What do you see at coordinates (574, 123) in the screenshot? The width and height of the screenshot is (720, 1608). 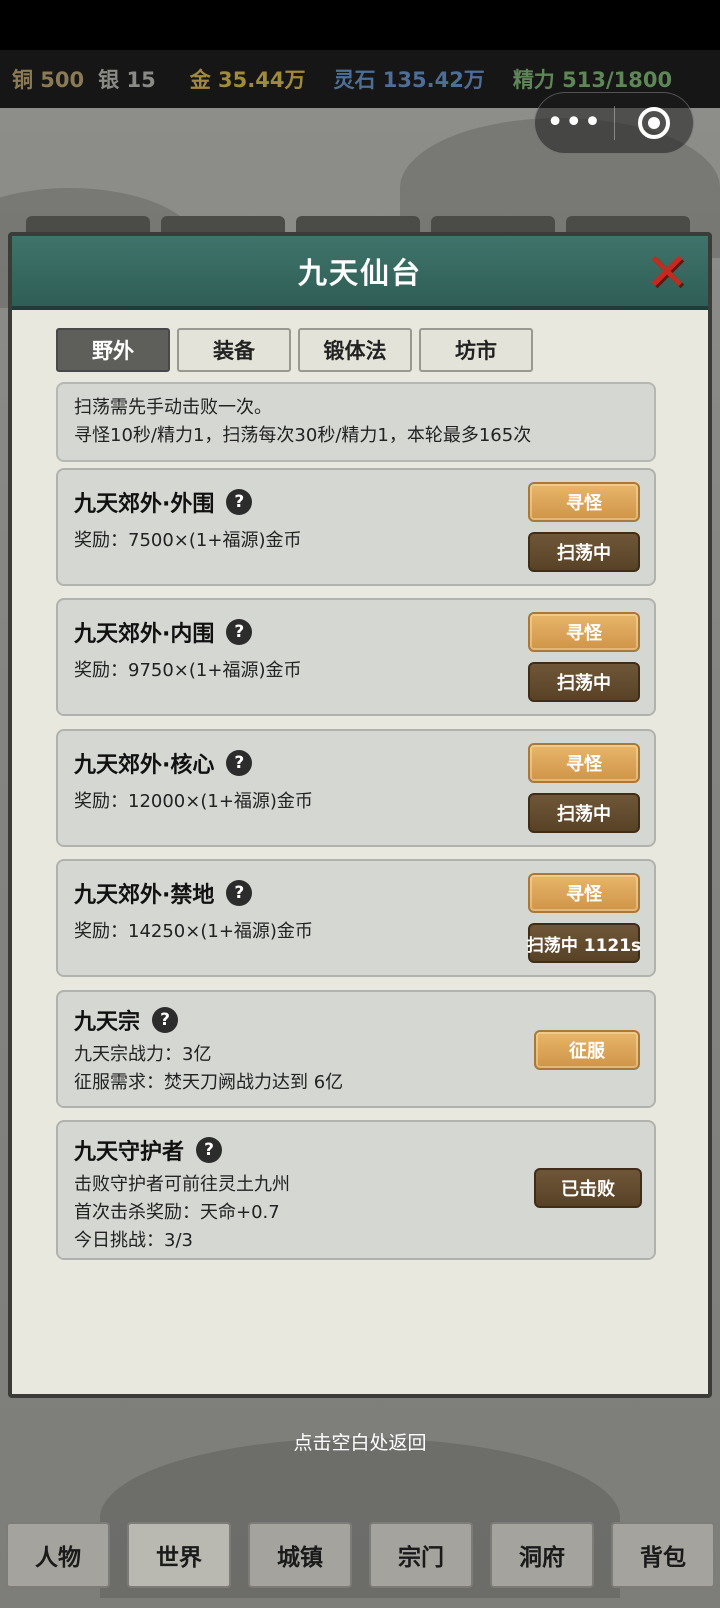 I see `more-dots-icon: •••` at bounding box center [574, 123].